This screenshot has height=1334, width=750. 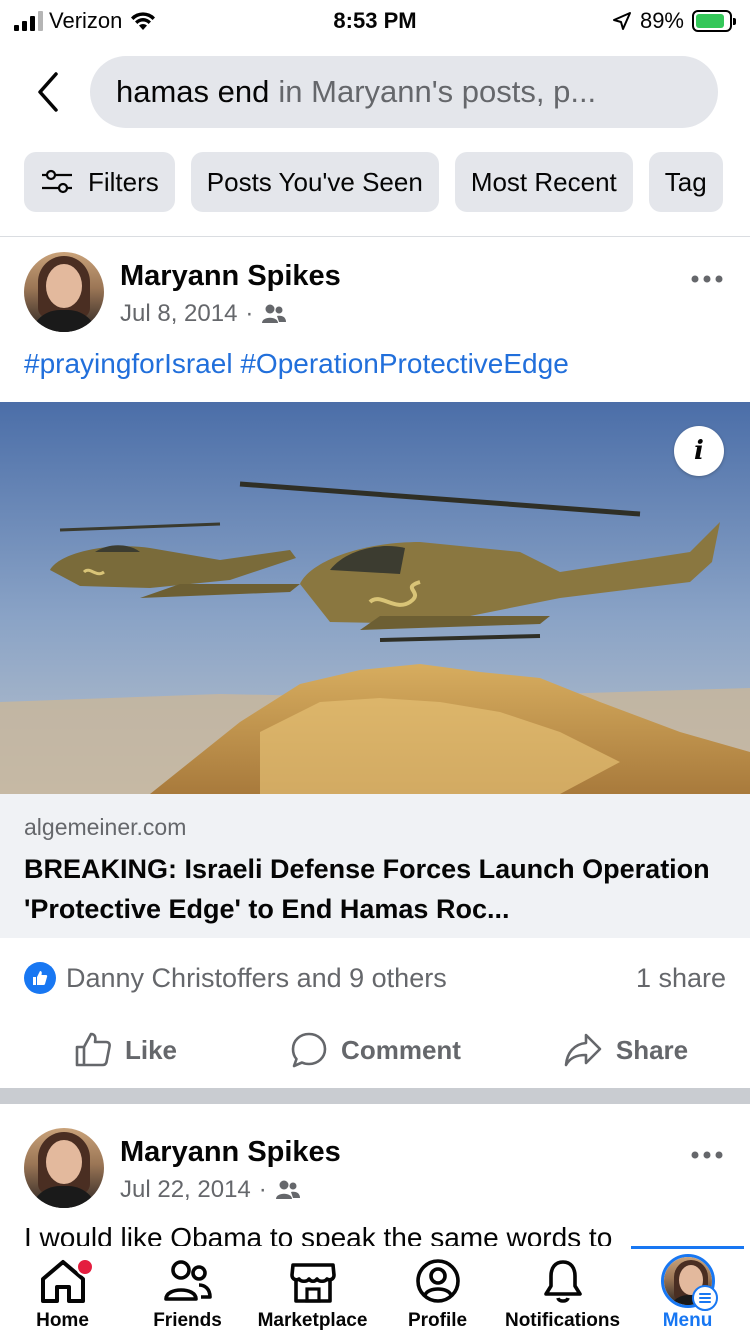 I want to click on comment-button: Comment, so click(x=375, y=1050).